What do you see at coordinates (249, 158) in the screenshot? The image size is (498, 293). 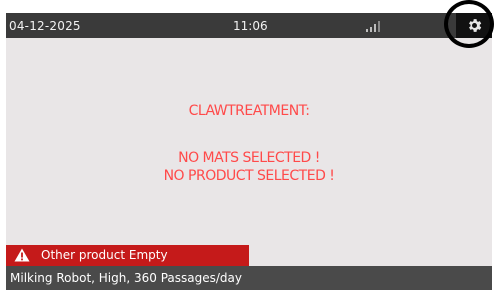 I see `no-mats-message: NO MATS SELECTED !` at bounding box center [249, 158].